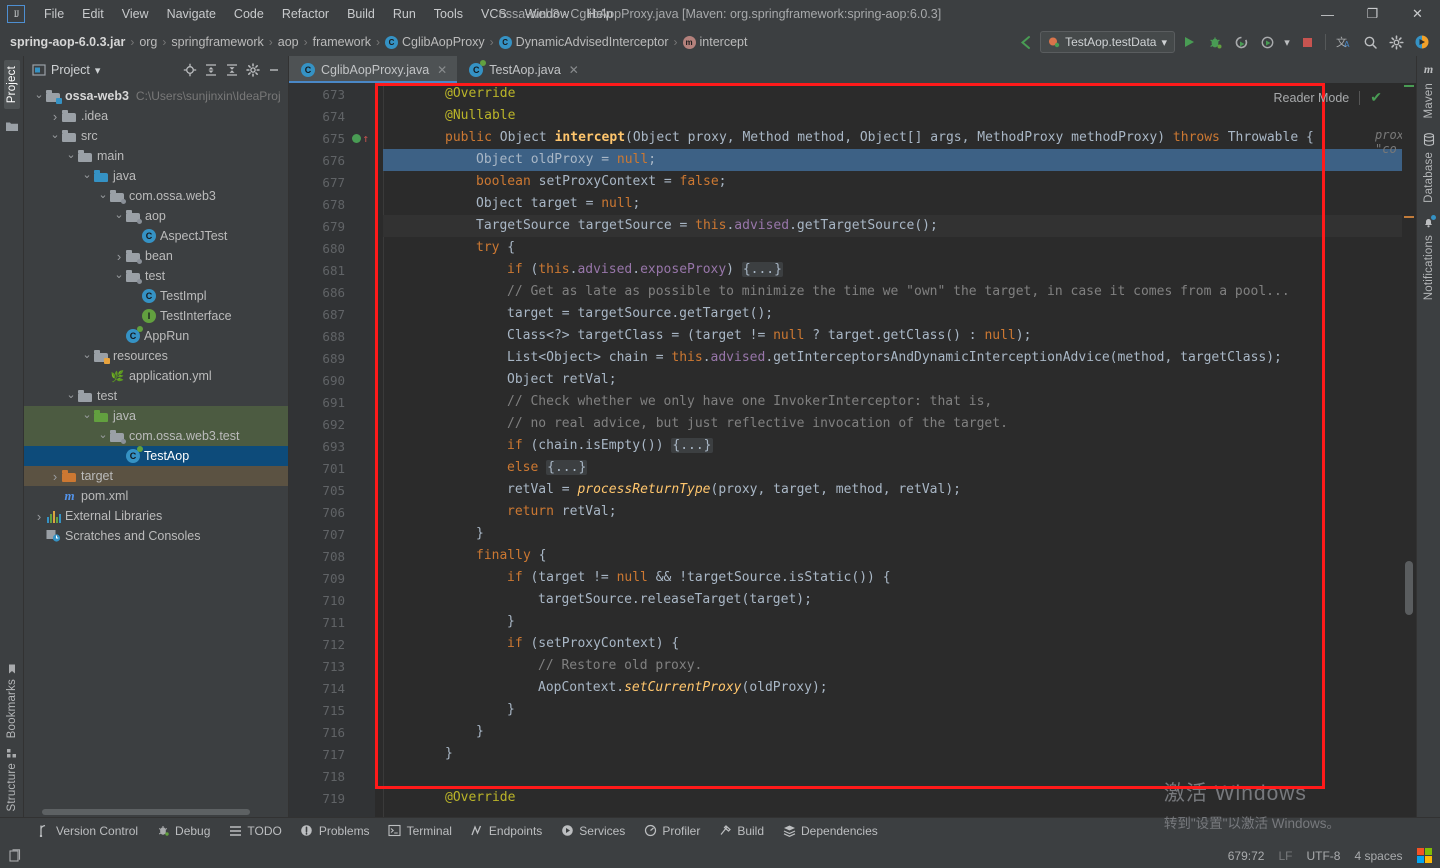  What do you see at coordinates (365, 138) in the screenshot?
I see `override-method-icon: ↑` at bounding box center [365, 138].